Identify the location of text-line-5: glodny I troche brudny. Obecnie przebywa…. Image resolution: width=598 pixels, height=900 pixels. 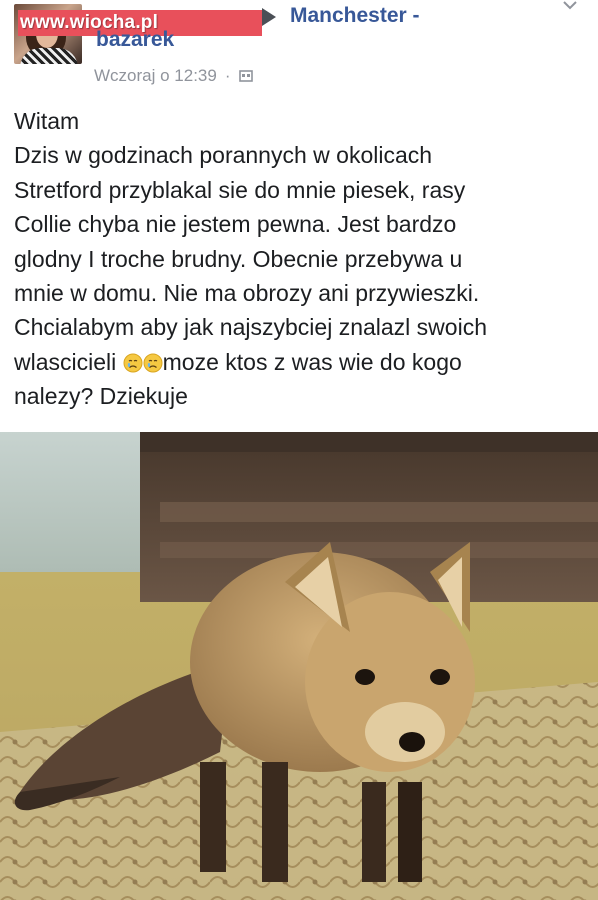
(238, 258).